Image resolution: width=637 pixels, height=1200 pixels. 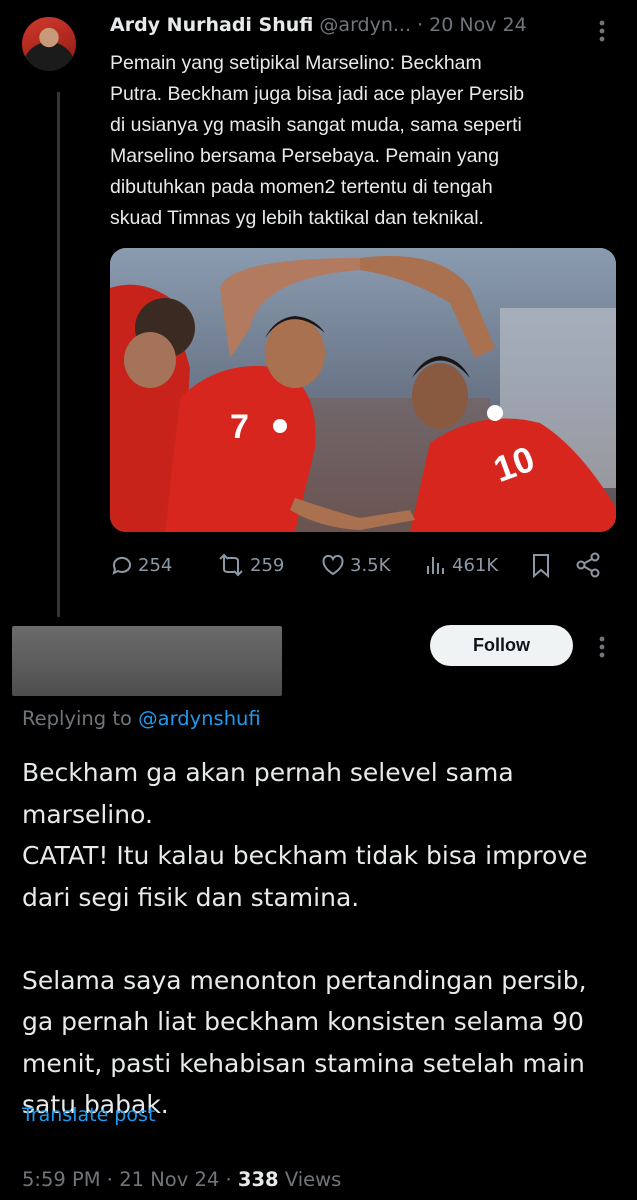 I want to click on heart-icon, so click(x=333, y=565).